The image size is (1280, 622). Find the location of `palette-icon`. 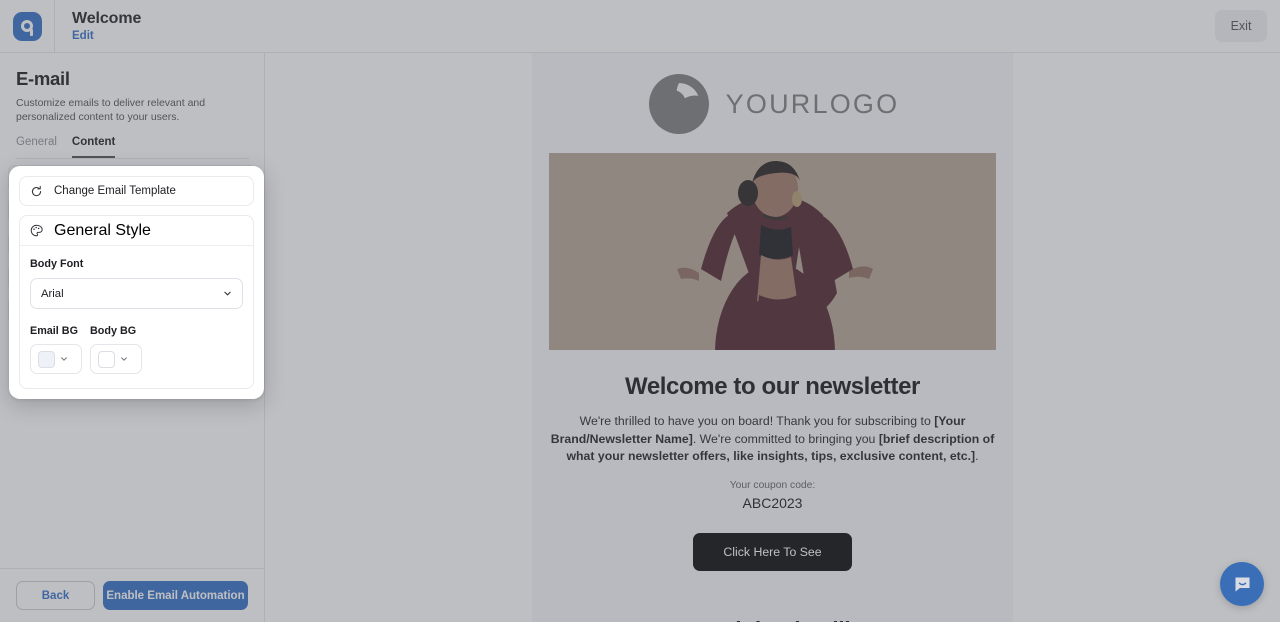

palette-icon is located at coordinates (36, 230).